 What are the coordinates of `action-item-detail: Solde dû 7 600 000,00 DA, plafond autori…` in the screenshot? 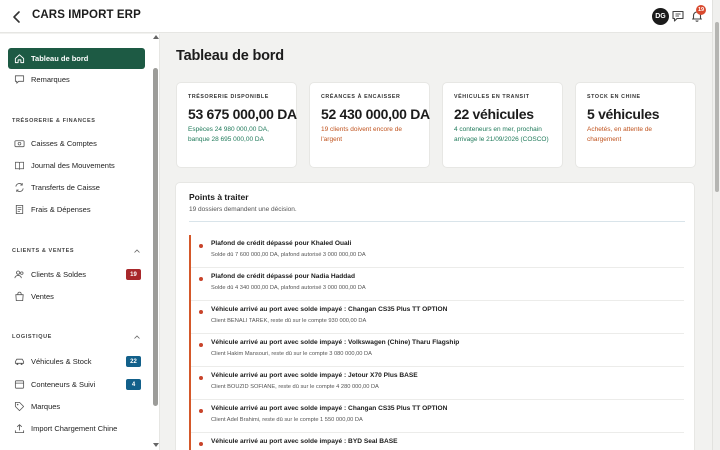 It's located at (288, 255).